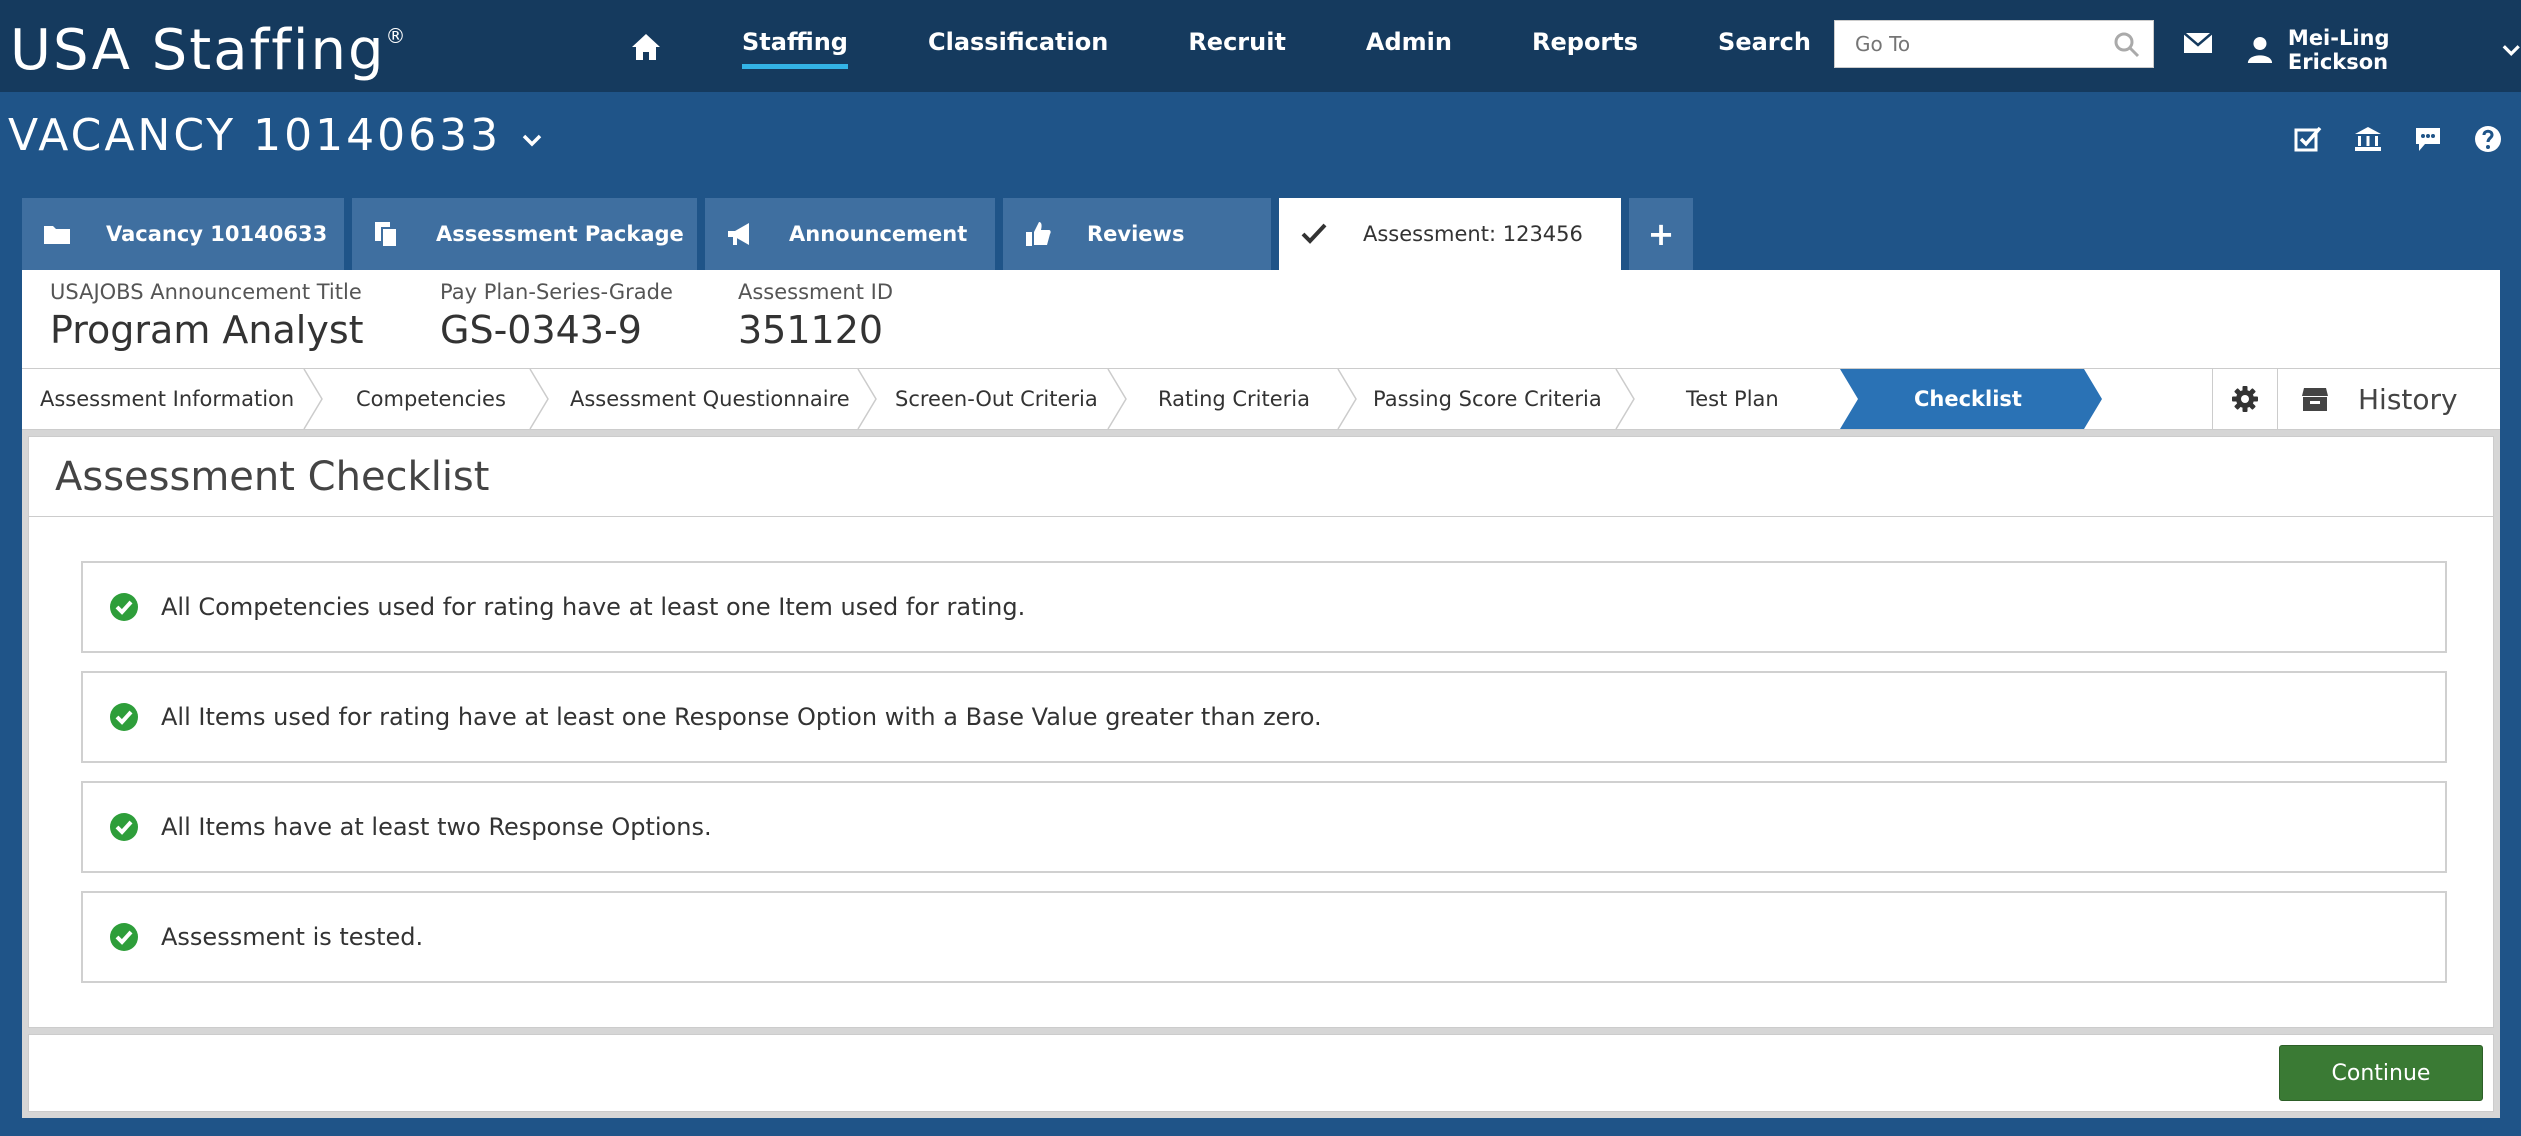  What do you see at coordinates (2428, 139) in the screenshot?
I see `chat-icon` at bounding box center [2428, 139].